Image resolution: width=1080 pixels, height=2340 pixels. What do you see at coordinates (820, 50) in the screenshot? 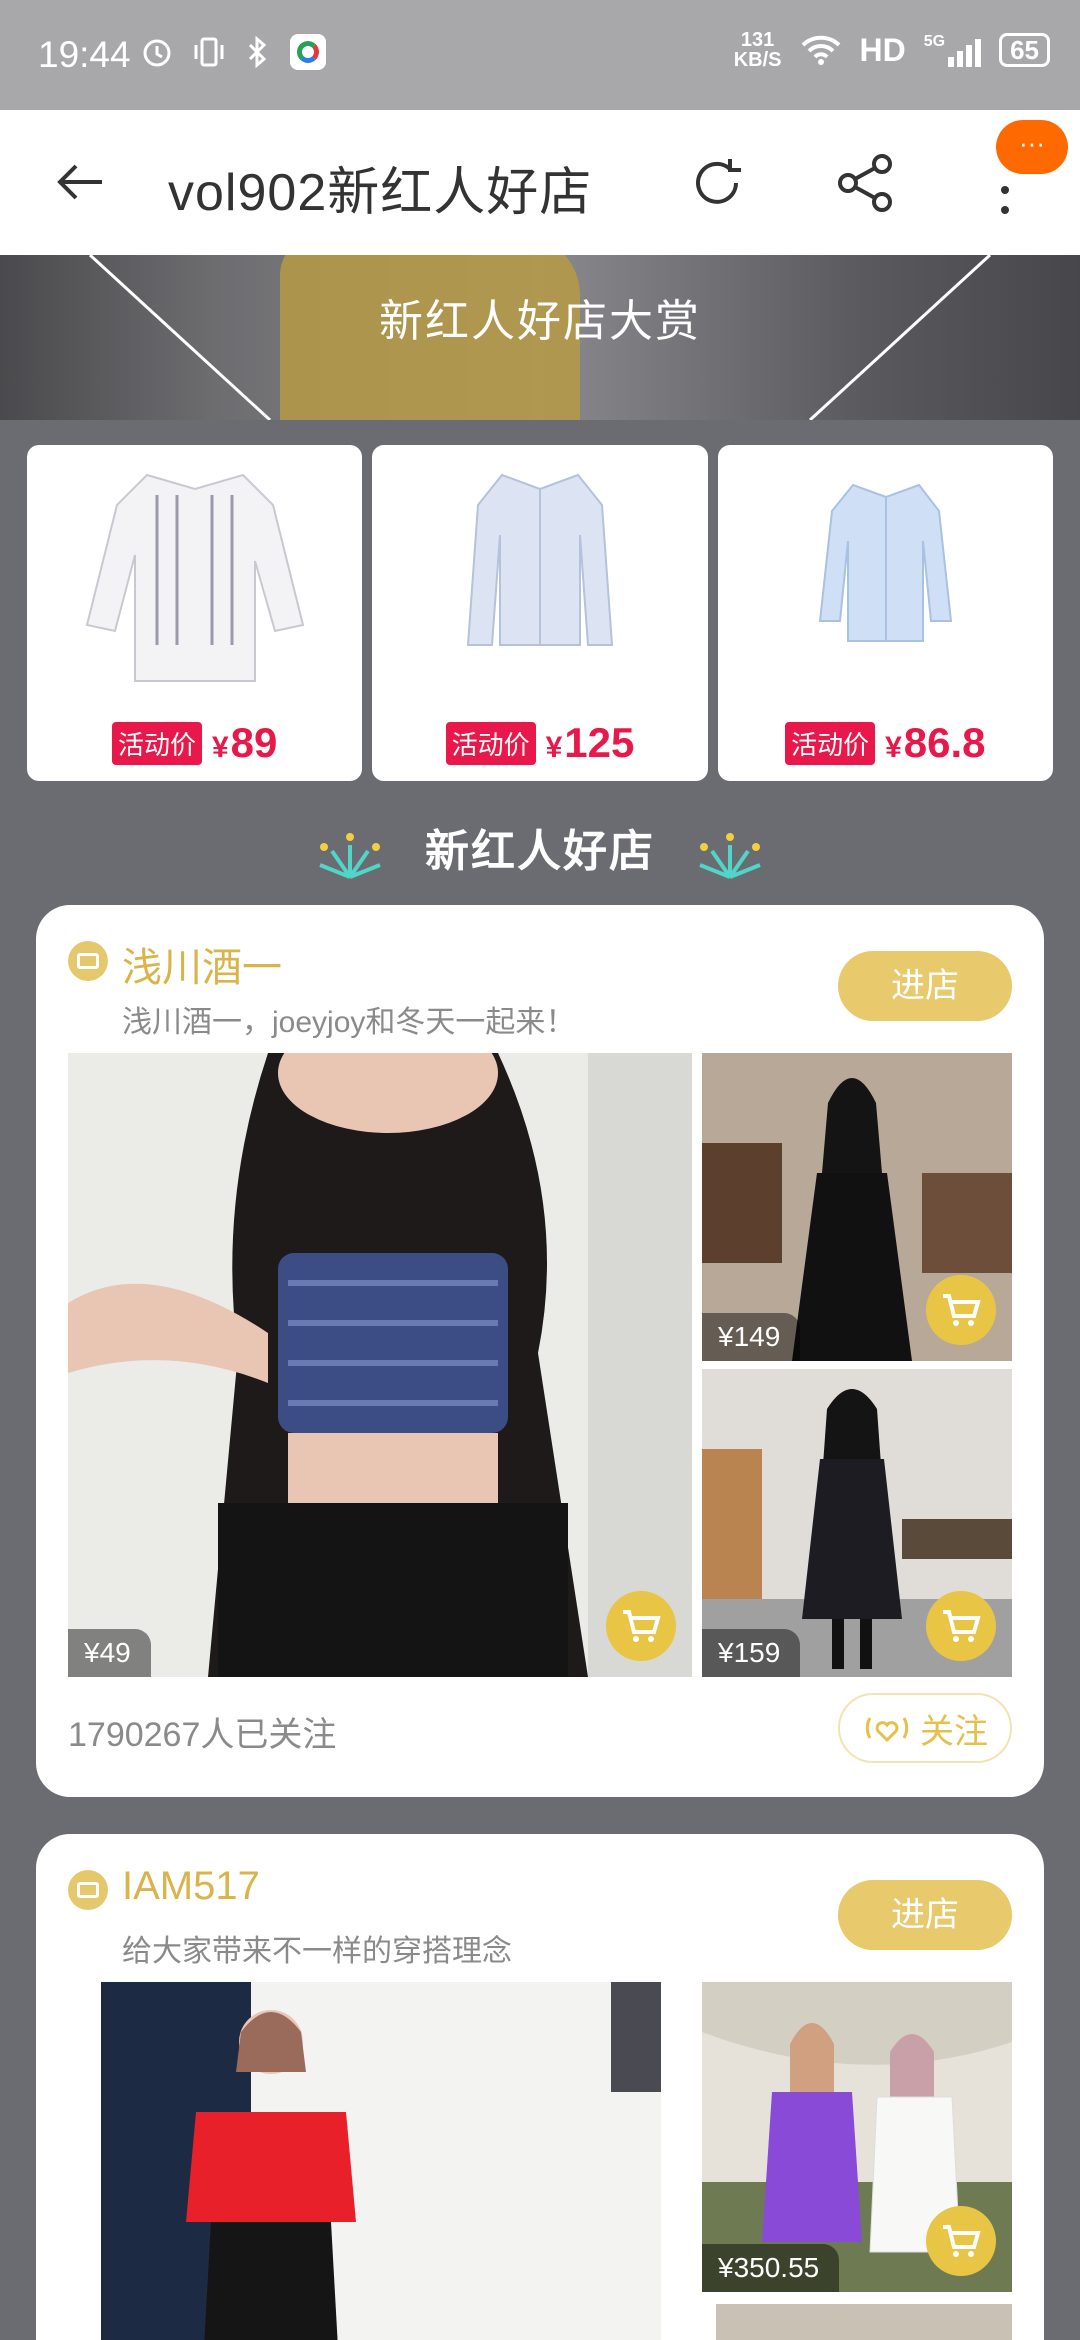
I see `wifi-icon` at bounding box center [820, 50].